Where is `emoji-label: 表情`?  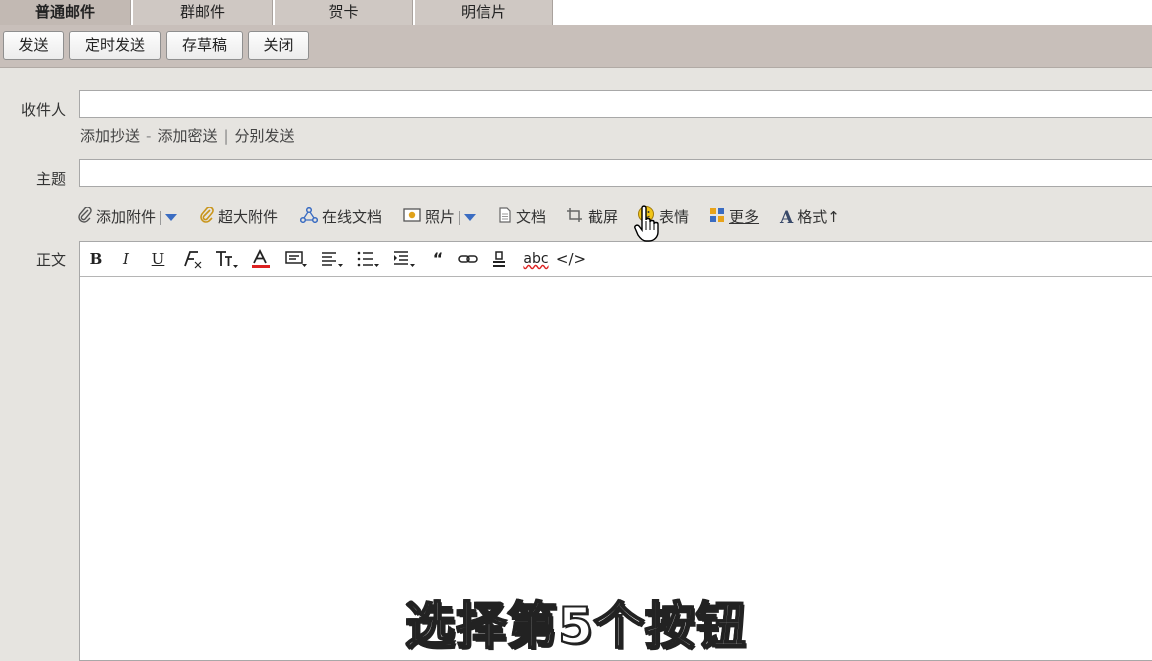 emoji-label: 表情 is located at coordinates (674, 217).